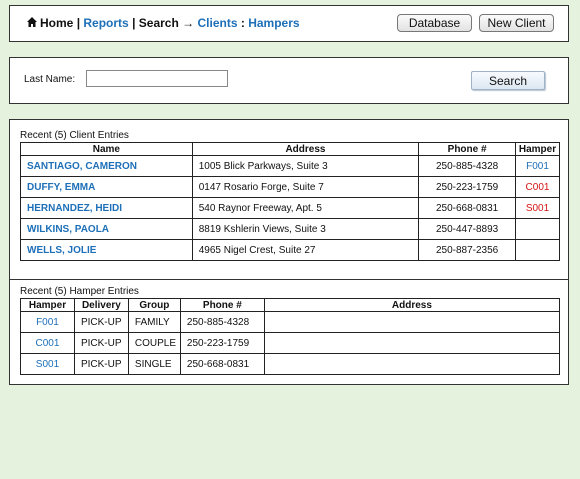 This screenshot has width=580, height=479. What do you see at coordinates (273, 23) in the screenshot?
I see `hampers-link: Hampers` at bounding box center [273, 23].